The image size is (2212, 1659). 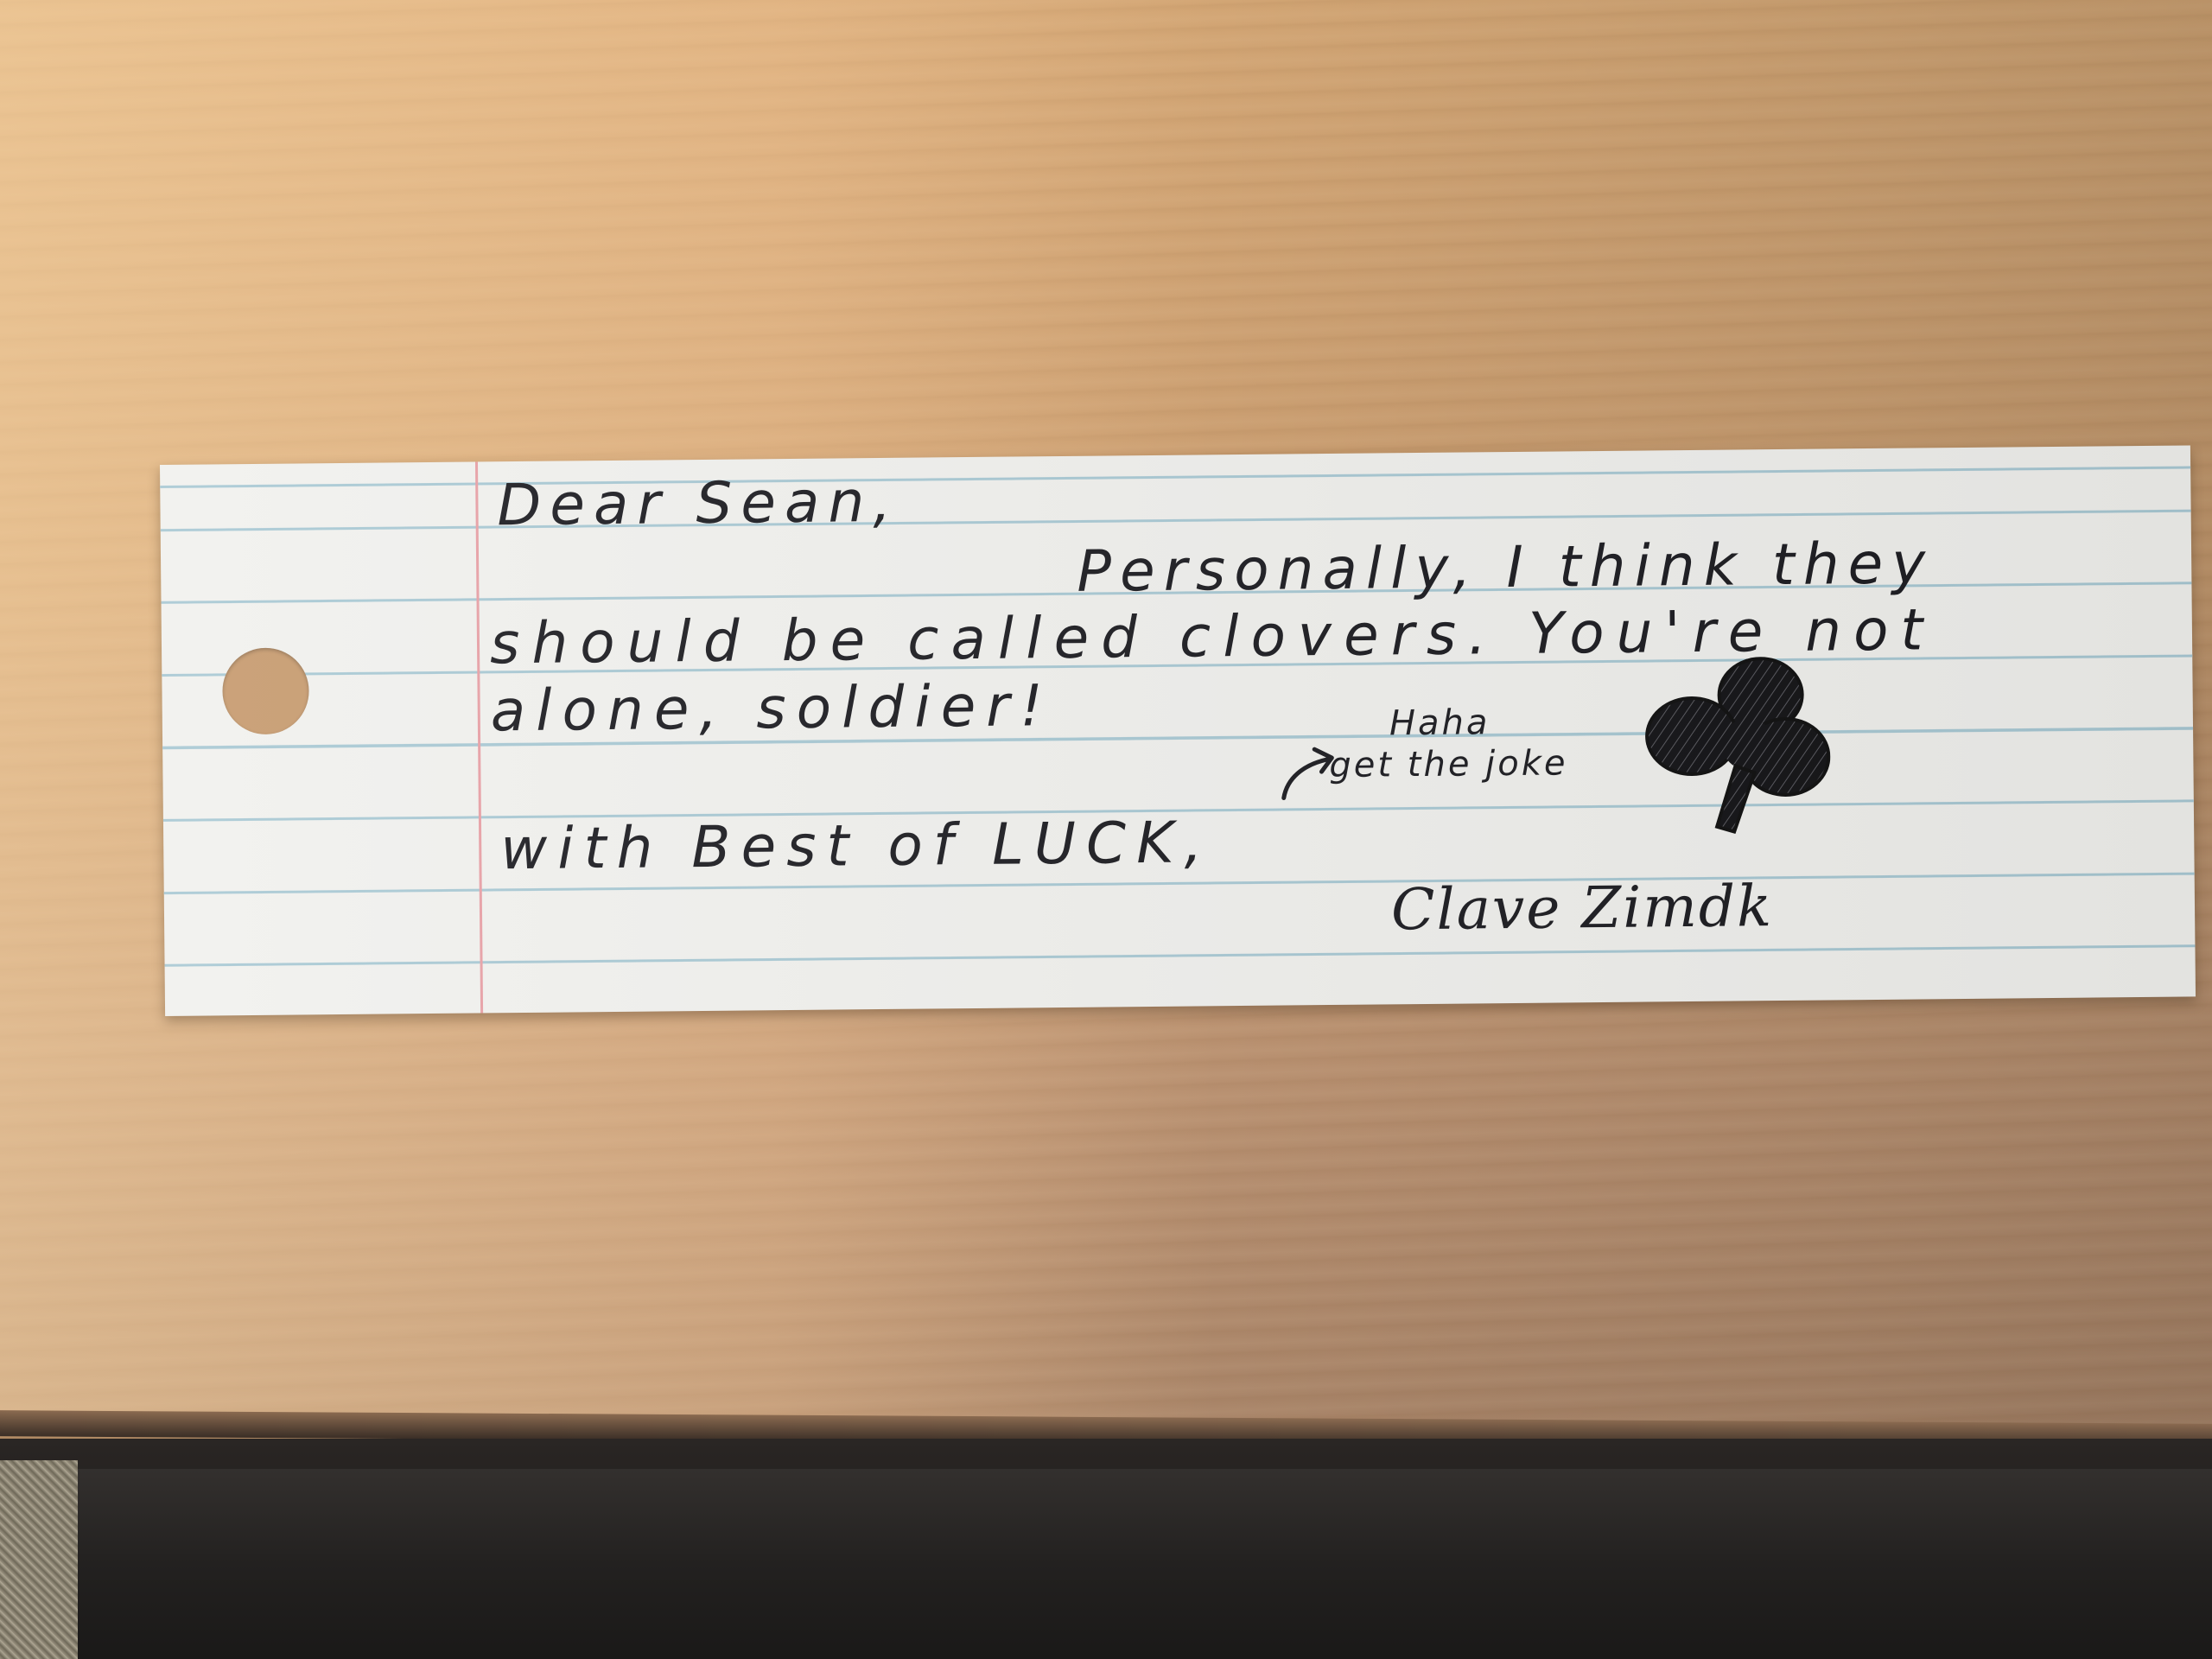 I want to click on note-line-3: alone, soldier!, so click(x=772, y=708).